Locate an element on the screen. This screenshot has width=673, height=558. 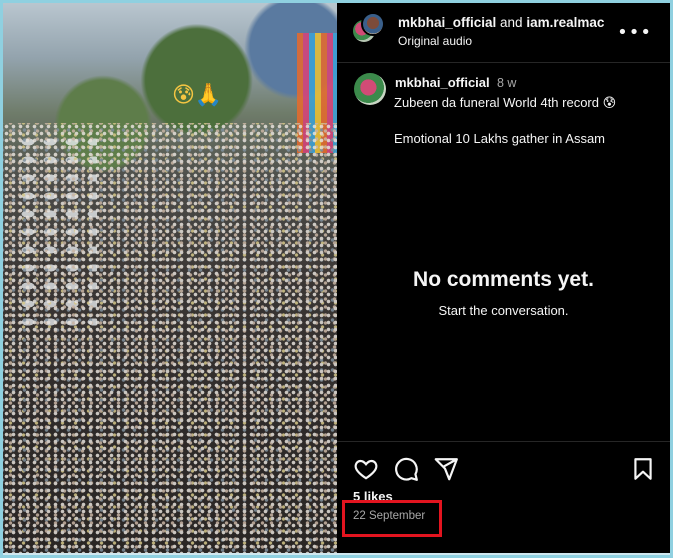
heart-icon is located at coordinates (366, 469).